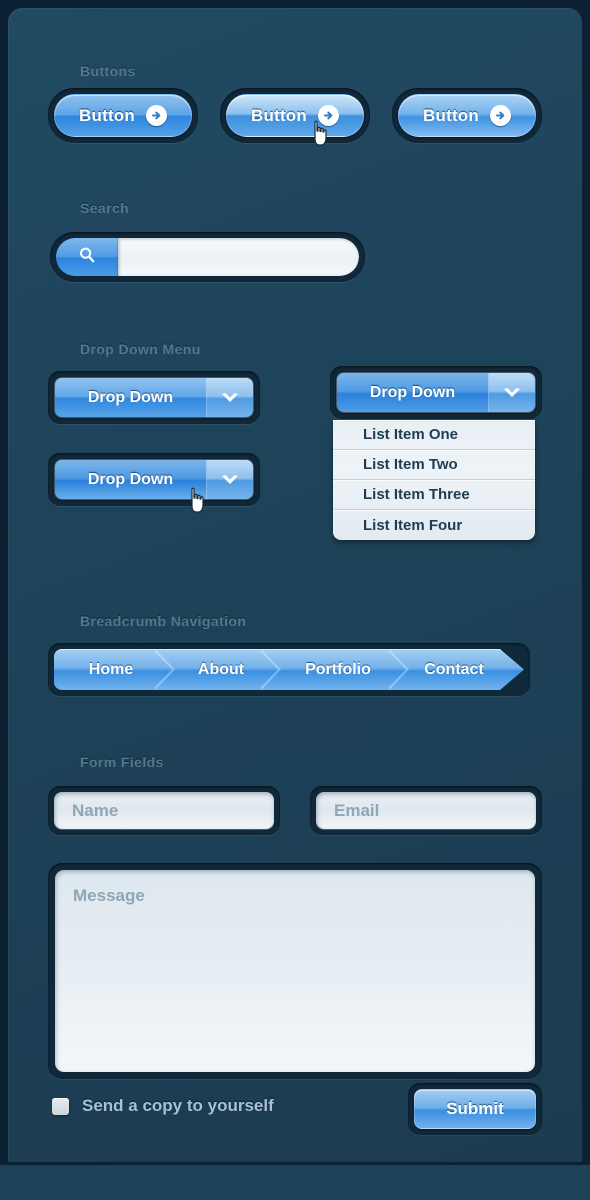  I want to click on section-label-buttons: Buttons, so click(108, 71).